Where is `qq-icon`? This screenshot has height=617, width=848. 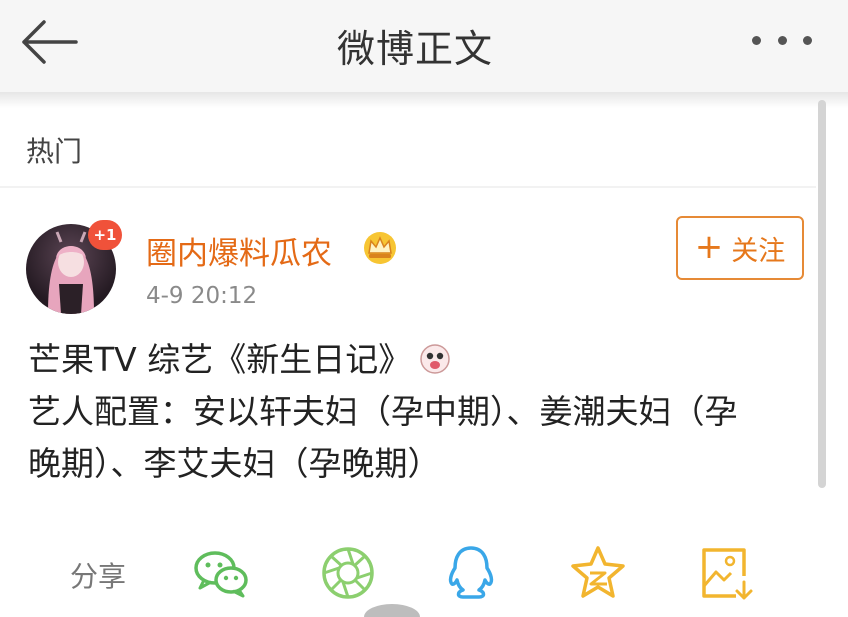 qq-icon is located at coordinates (471, 573).